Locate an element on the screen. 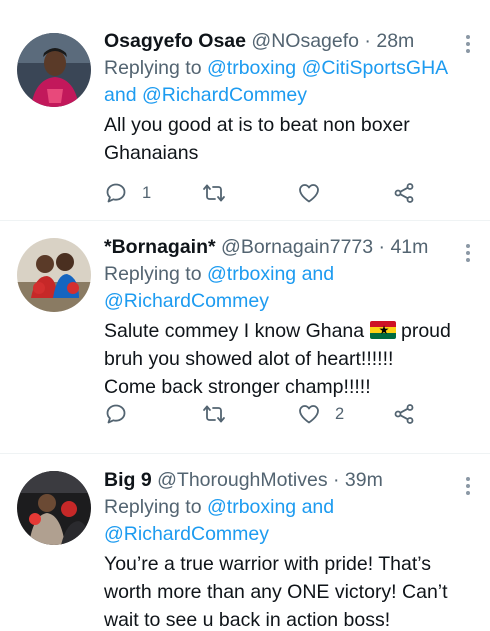 The width and height of the screenshot is (490, 631). tweet-header: Osagyefo Osae @NOsagefo · 28m is located at coordinates (290, 41).